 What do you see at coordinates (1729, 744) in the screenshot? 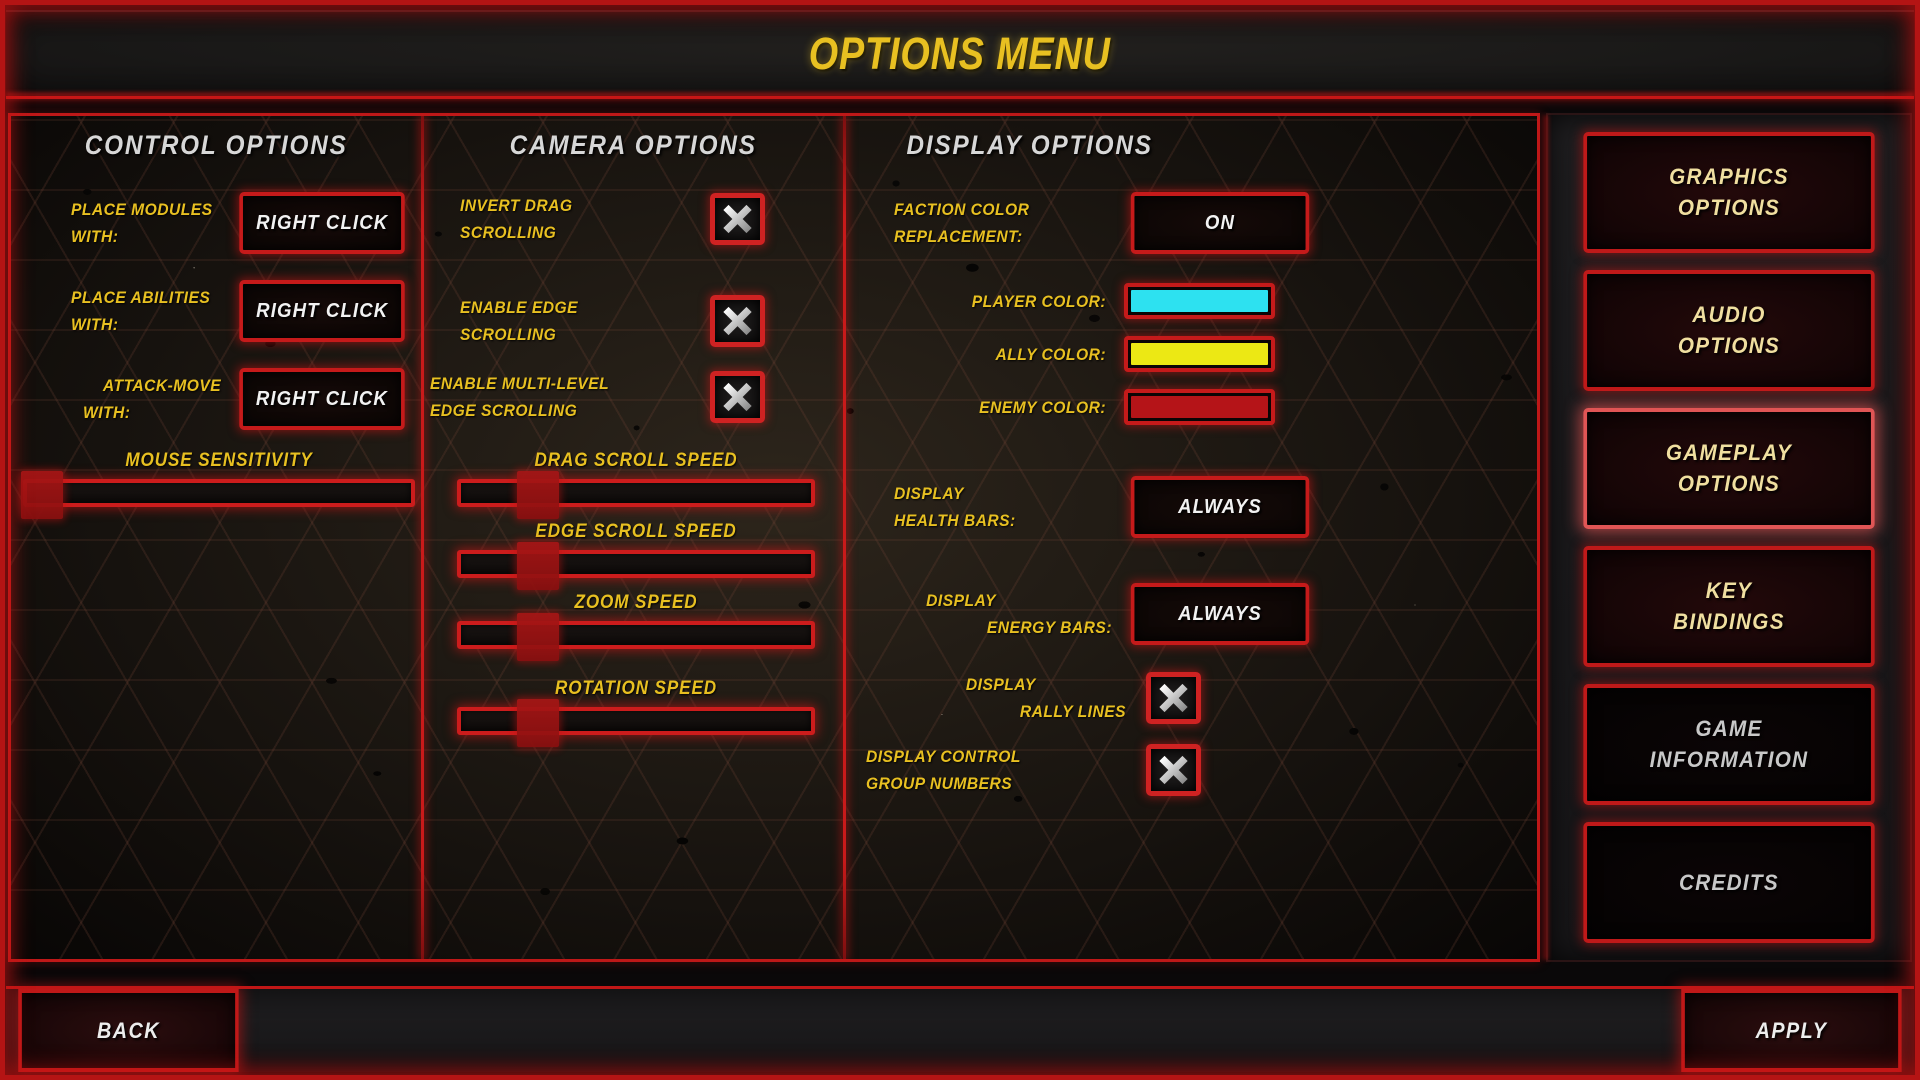
I see `sidebar-item-game-information: GAME INFORMATION` at bounding box center [1729, 744].